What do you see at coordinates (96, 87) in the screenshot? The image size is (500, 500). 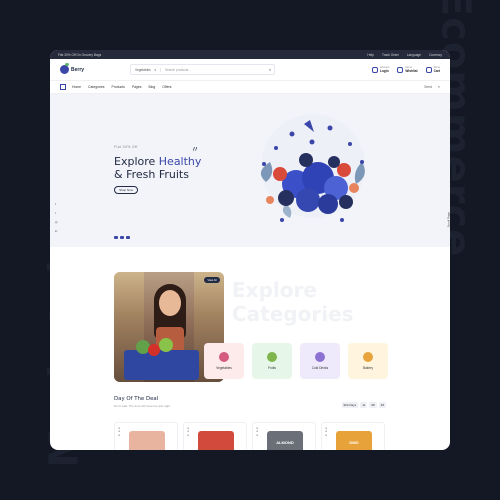 I see `nav-item-categories: Categories` at bounding box center [96, 87].